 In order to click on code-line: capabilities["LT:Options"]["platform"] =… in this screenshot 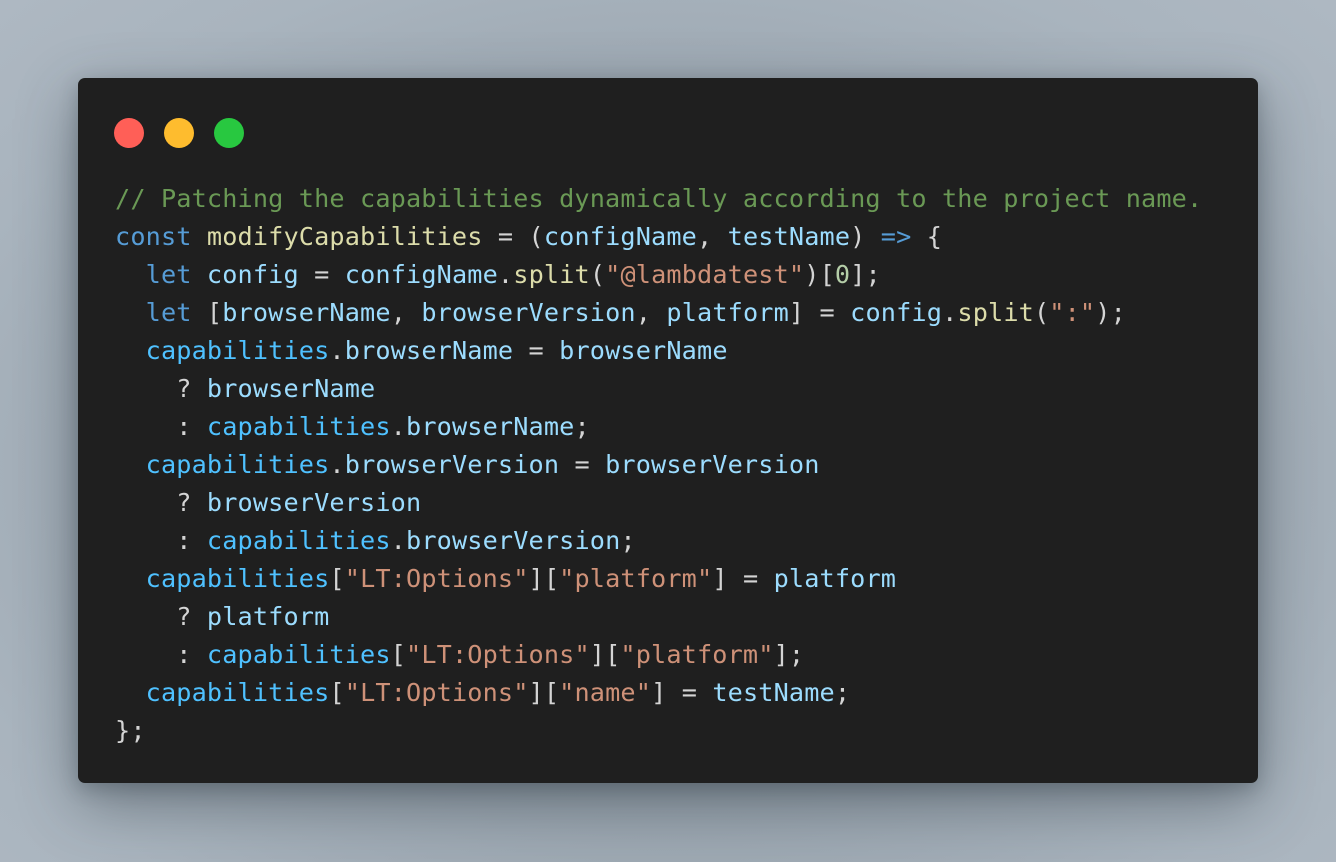, I will do `click(658, 579)`.